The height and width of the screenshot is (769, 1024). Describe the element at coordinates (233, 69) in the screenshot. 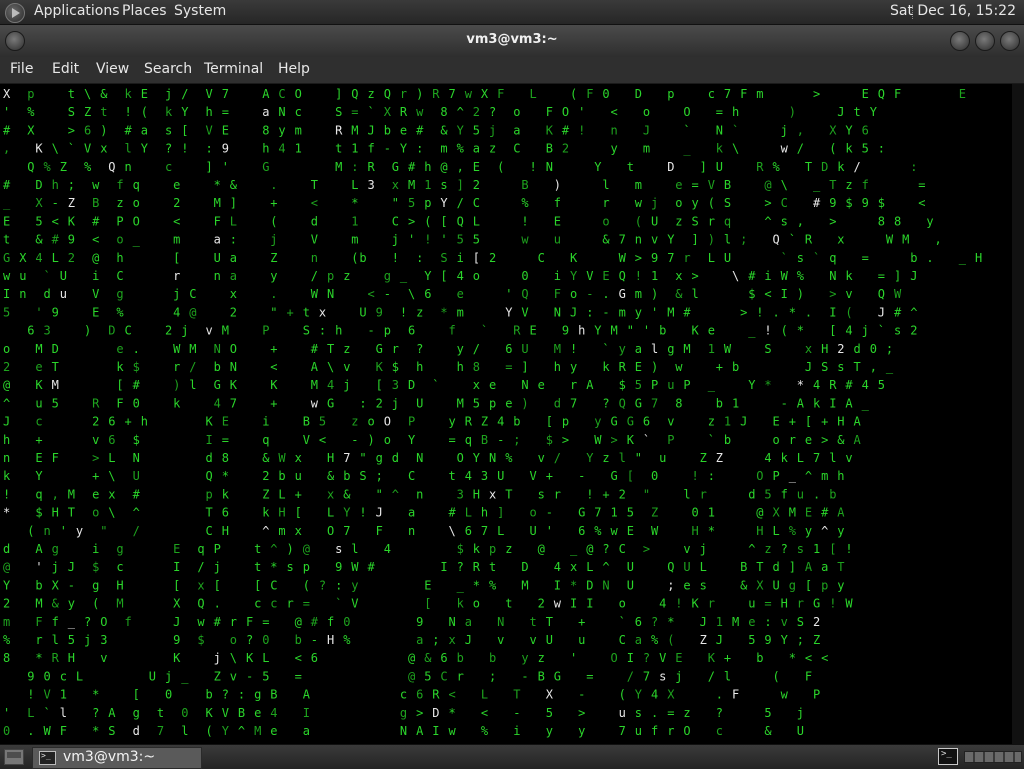

I see `menu-terminal: Terminal` at that location.